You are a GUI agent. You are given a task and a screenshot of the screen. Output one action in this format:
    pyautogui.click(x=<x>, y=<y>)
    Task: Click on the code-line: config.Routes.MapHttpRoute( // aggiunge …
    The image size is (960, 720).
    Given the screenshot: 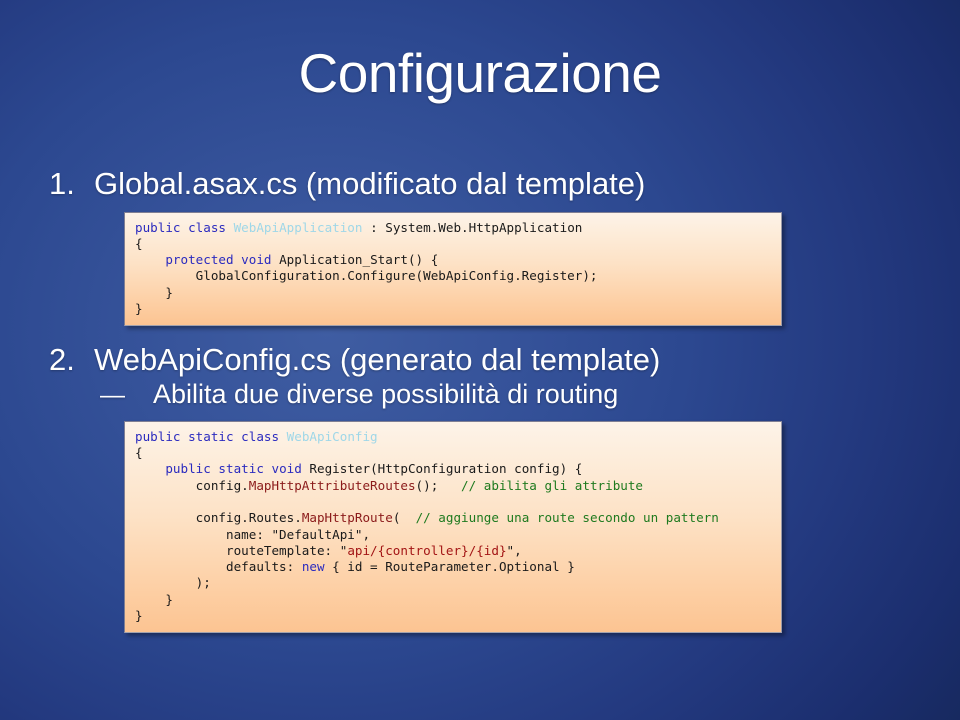 What is the action you would take?
    pyautogui.click(x=453, y=518)
    